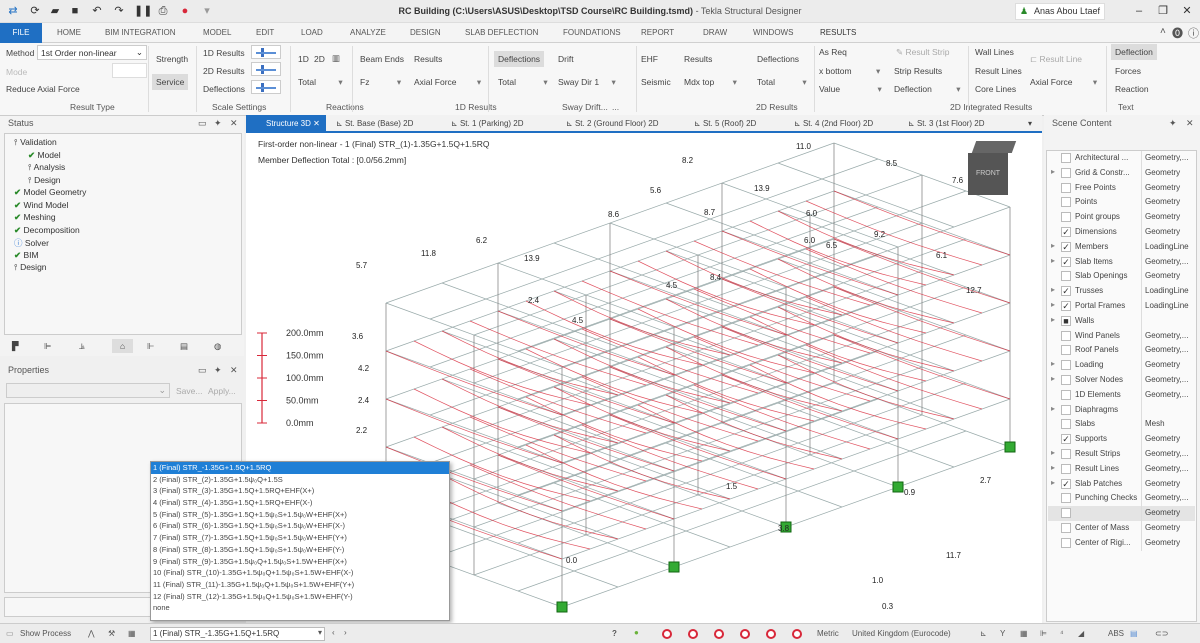 The image size is (1200, 643). Describe the element at coordinates (850, 89) in the screenshot. I see `value-select: Value ▾` at that location.